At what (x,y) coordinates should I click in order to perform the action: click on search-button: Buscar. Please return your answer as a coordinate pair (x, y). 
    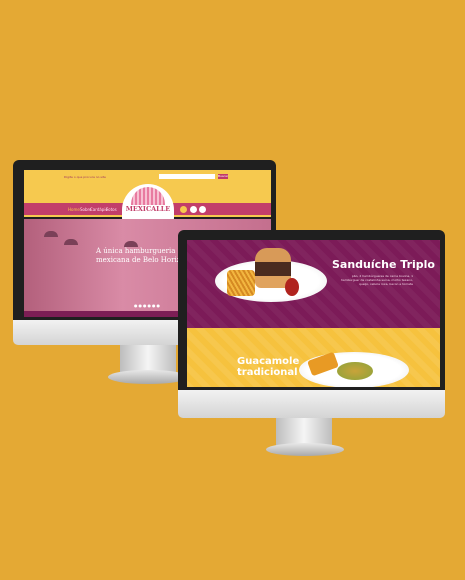
    Looking at the image, I should click on (223, 176).